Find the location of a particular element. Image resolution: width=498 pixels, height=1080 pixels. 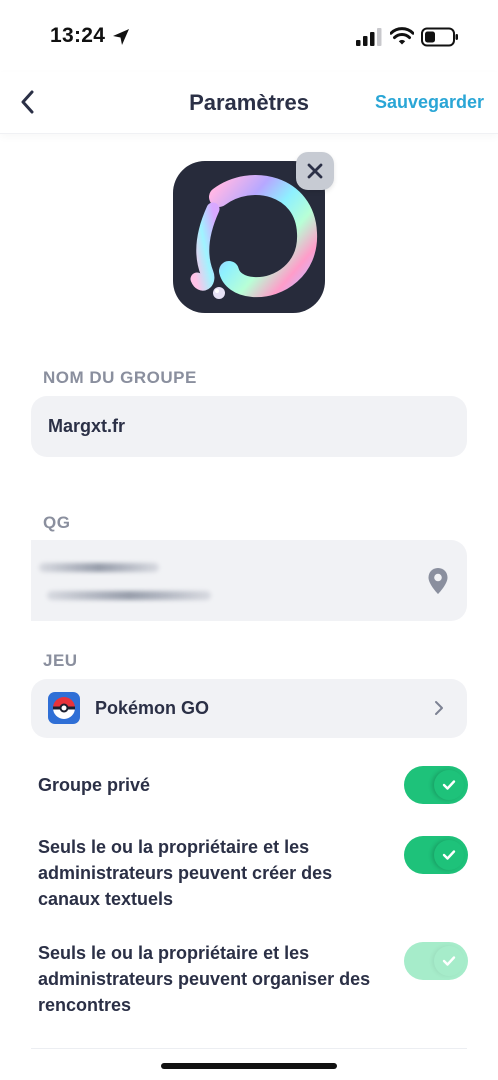

group-name-field: Margxt.fr is located at coordinates (249, 426).